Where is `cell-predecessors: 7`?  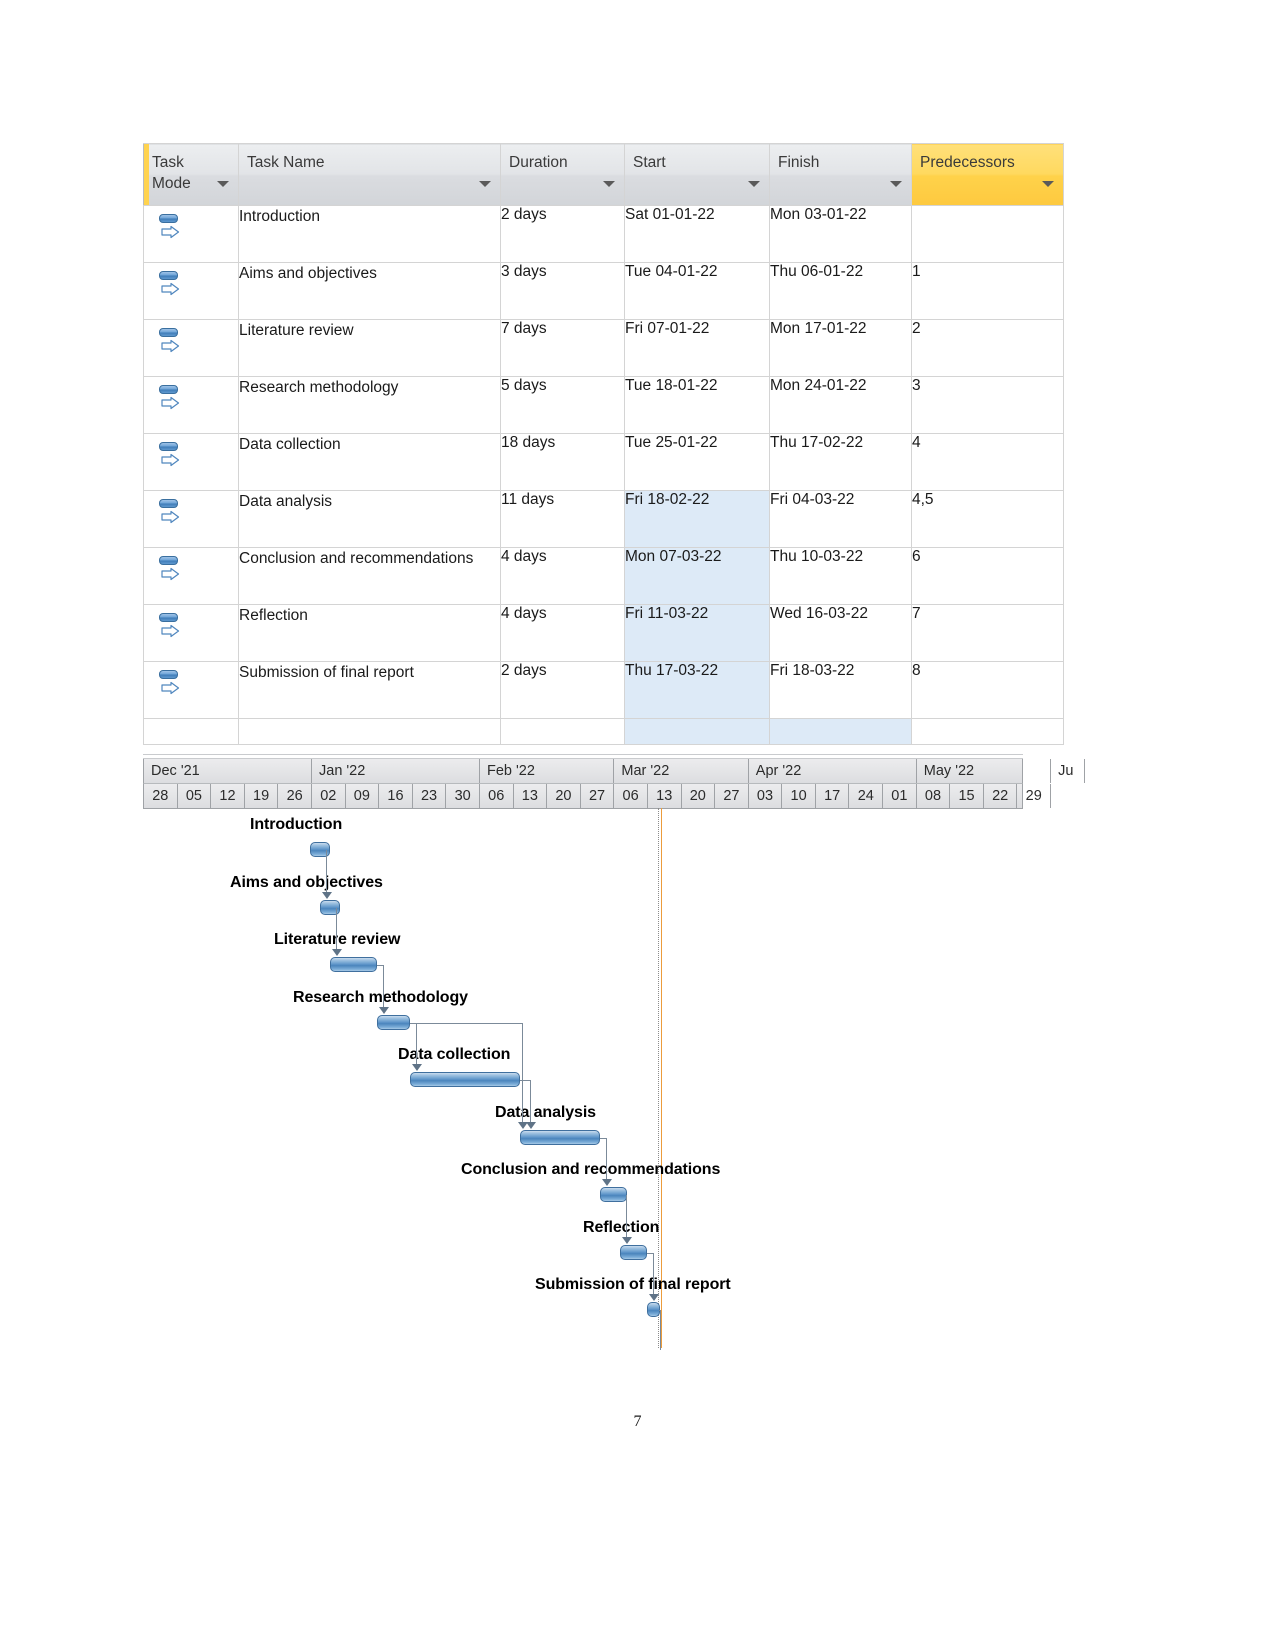 cell-predecessors: 7 is located at coordinates (987, 633).